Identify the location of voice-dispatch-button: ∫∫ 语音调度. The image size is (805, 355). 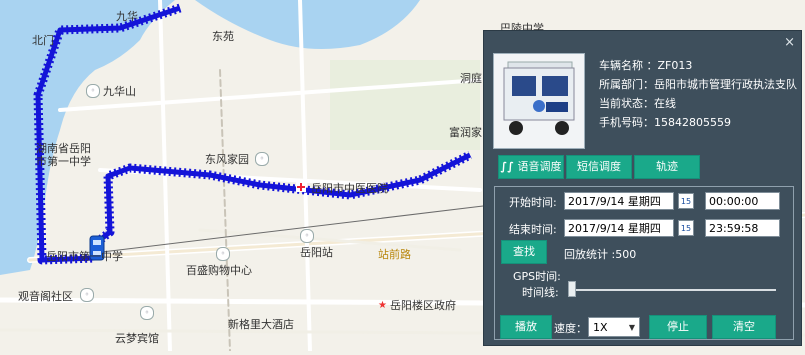
(531, 167).